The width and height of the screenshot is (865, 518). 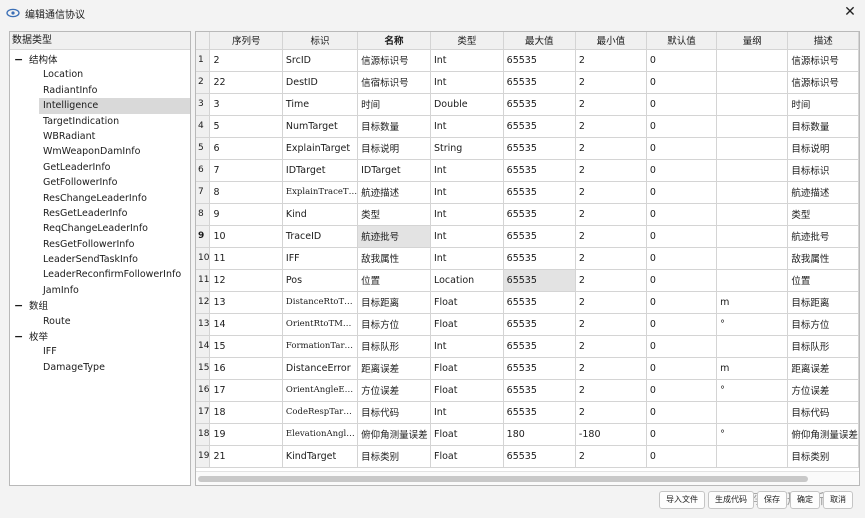 I want to click on table-cell: 距离误差, so click(x=394, y=368).